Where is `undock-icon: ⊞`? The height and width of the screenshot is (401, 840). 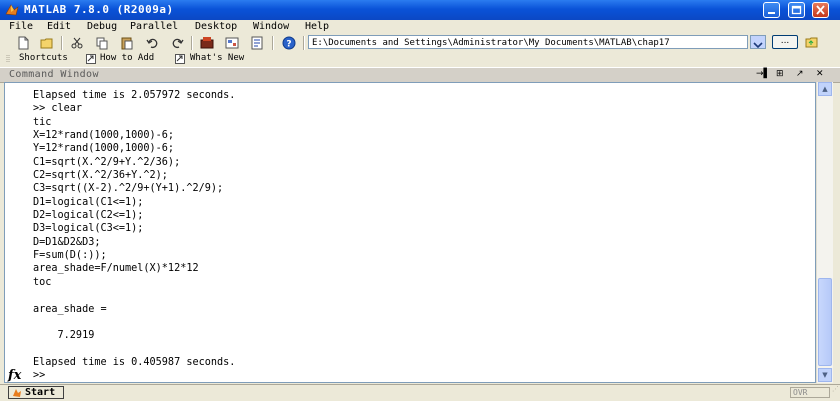
undock-icon: ⊞ is located at coordinates (780, 74).